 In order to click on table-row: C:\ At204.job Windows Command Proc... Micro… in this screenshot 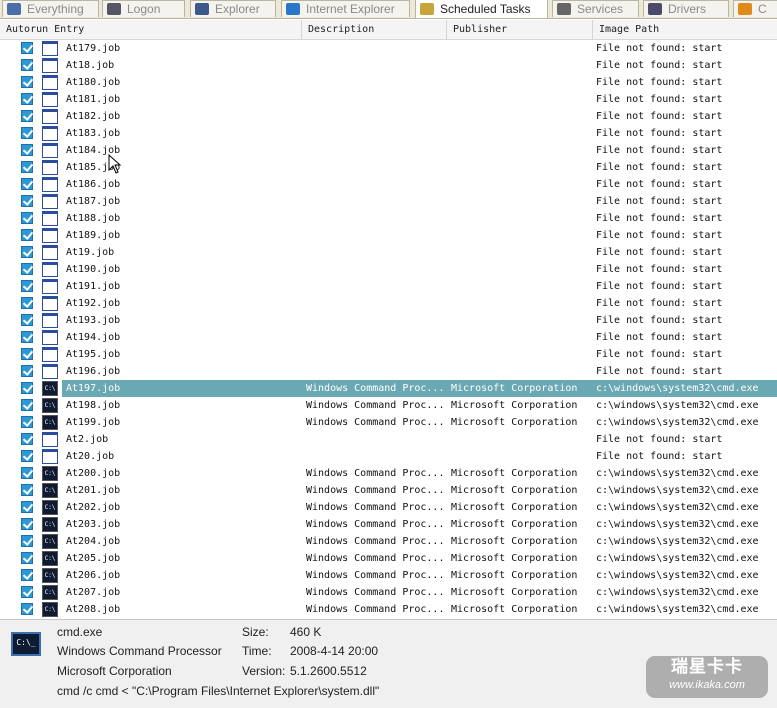, I will do `click(388, 541)`.